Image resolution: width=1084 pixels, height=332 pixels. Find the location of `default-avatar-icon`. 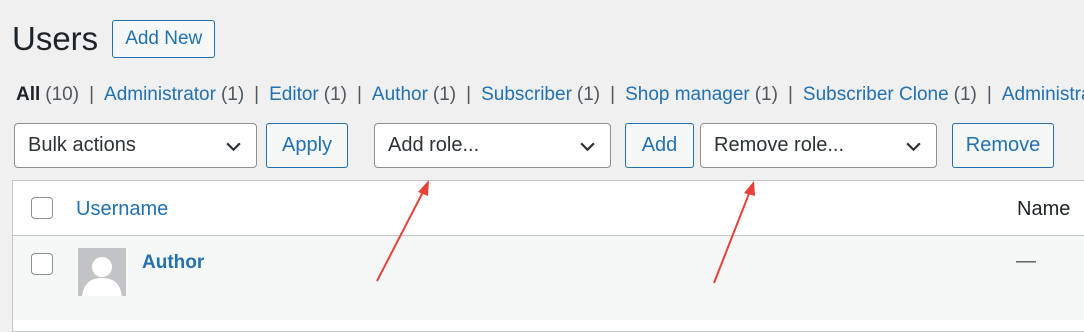

default-avatar-icon is located at coordinates (102, 272).